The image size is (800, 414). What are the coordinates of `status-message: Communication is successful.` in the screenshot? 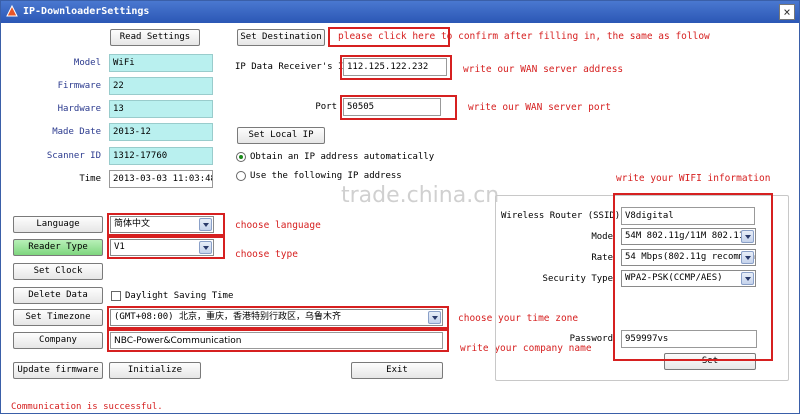 It's located at (87, 407).